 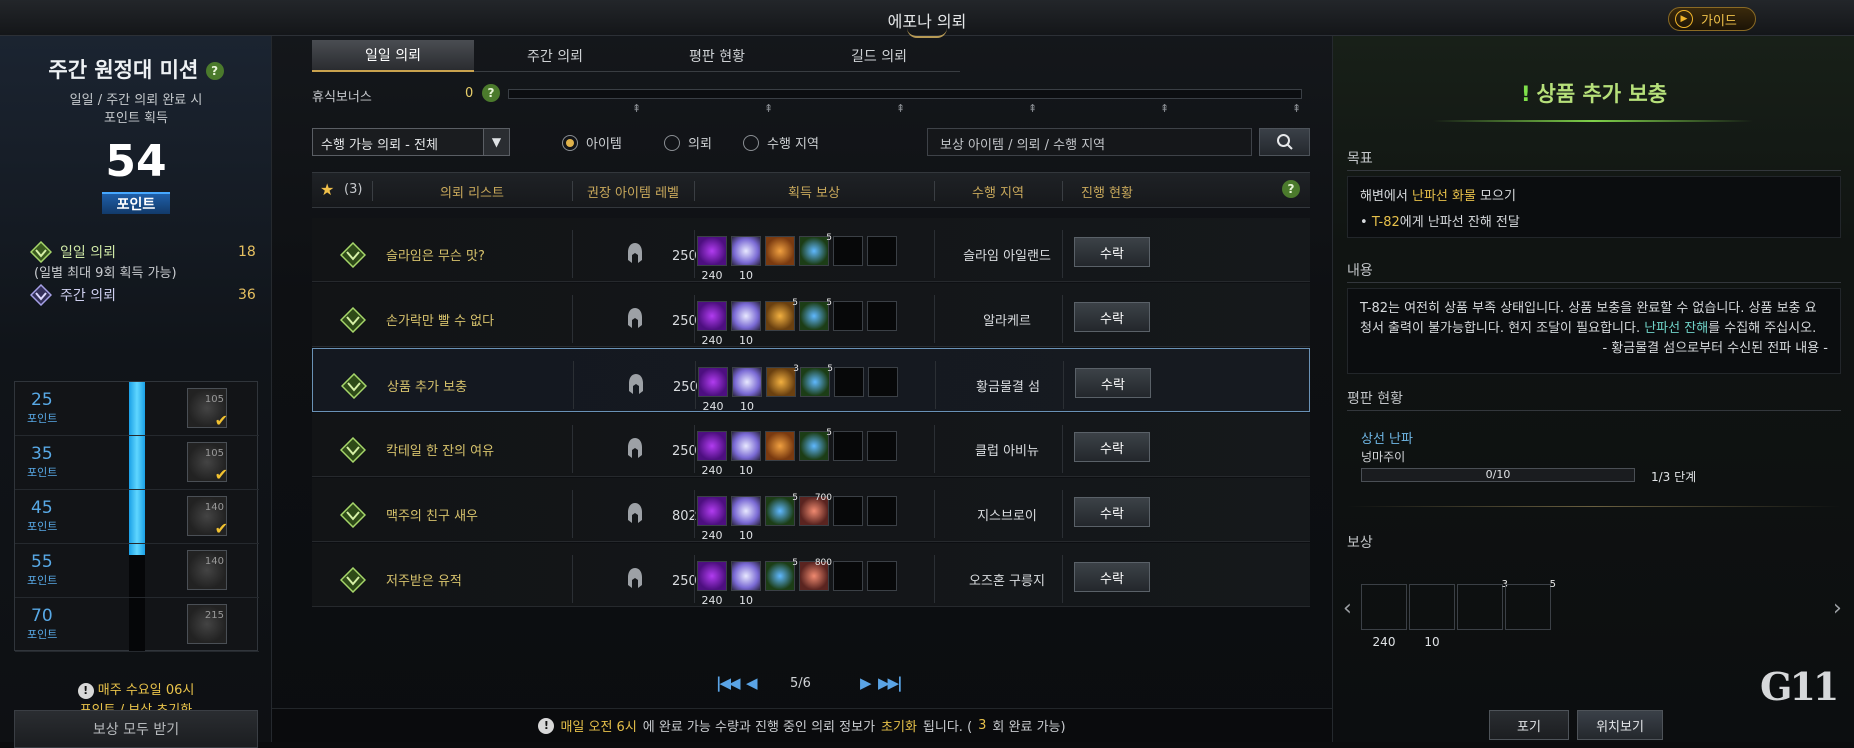 What do you see at coordinates (865, 683) in the screenshot?
I see `next-page-icon: ▶` at bounding box center [865, 683].